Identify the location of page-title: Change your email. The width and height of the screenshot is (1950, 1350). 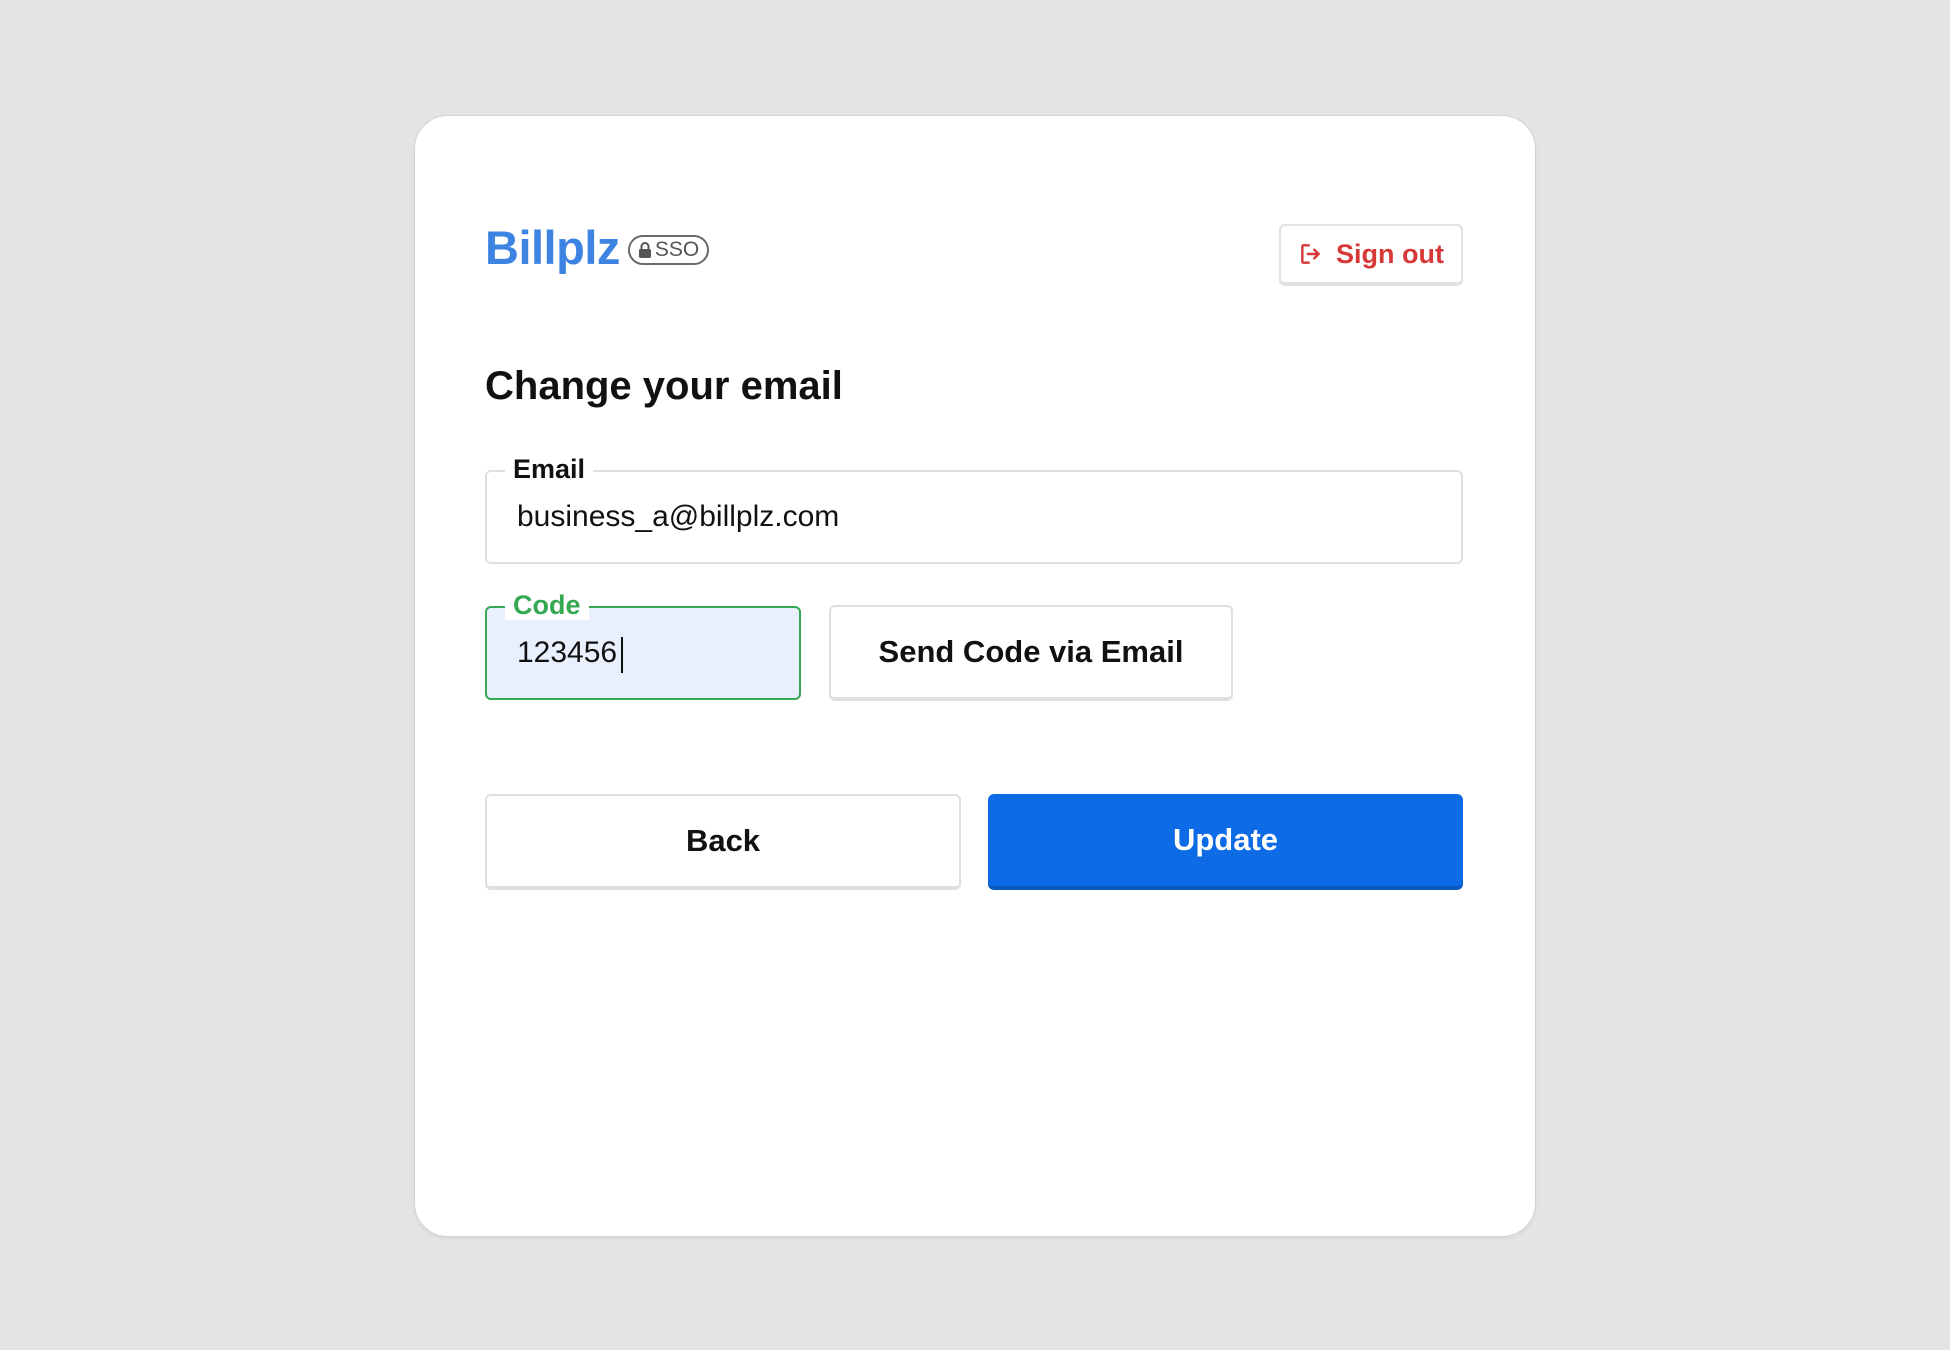
(664, 386).